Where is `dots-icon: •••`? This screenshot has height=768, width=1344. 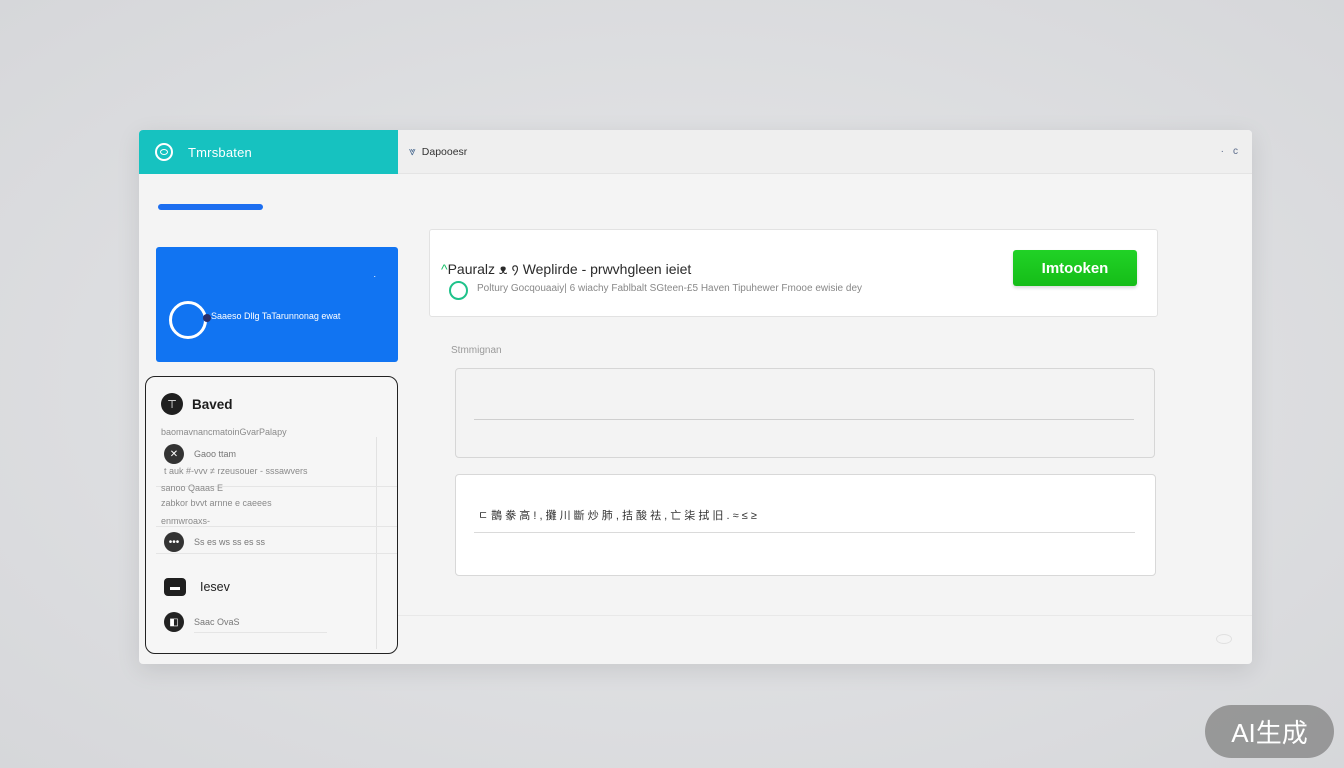 dots-icon: ••• is located at coordinates (174, 542).